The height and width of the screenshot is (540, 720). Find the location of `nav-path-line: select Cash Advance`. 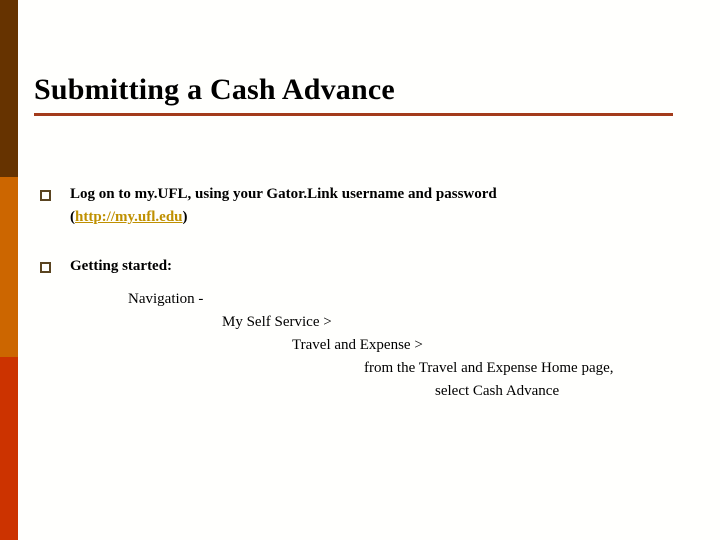

nav-path-line: select Cash Advance is located at coordinates (497, 391).